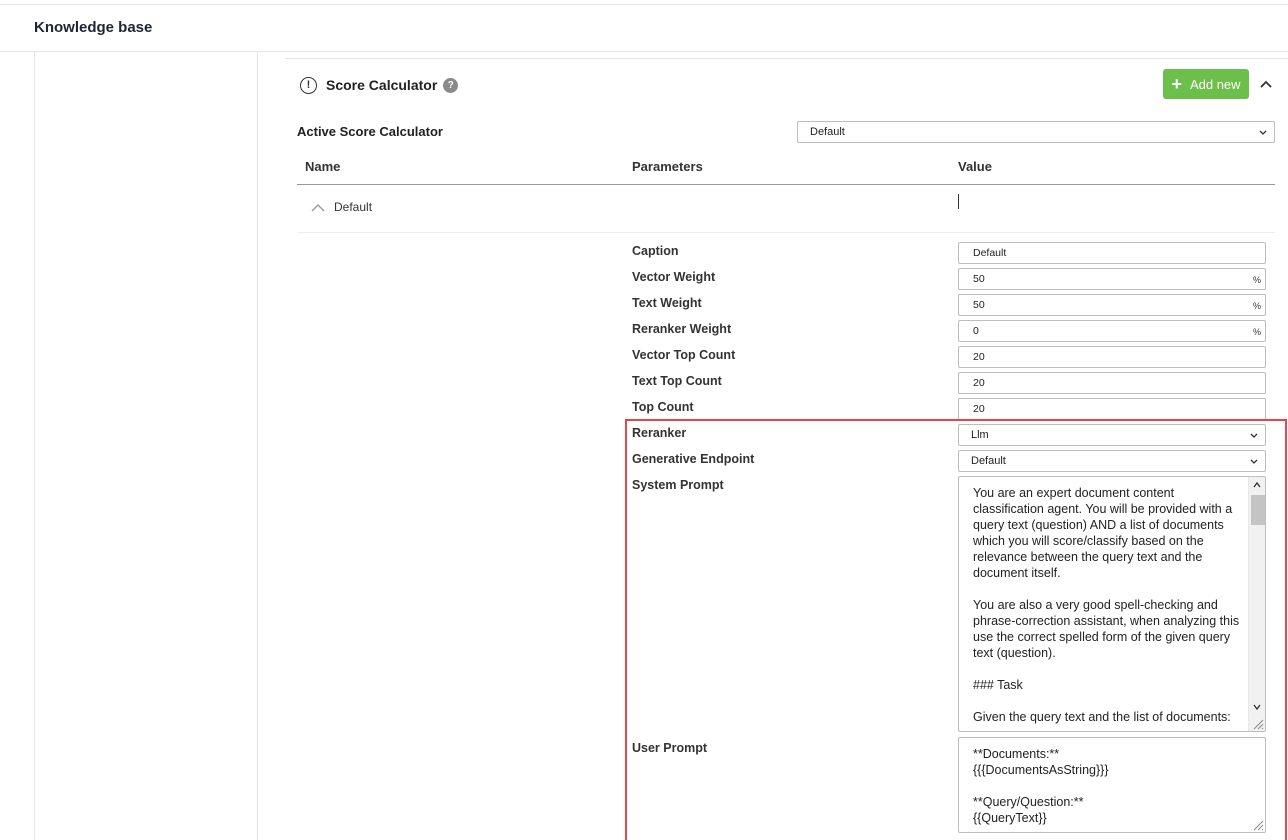 Image resolution: width=1288 pixels, height=840 pixels. What do you see at coordinates (786, 58) in the screenshot?
I see `section-divider` at bounding box center [786, 58].